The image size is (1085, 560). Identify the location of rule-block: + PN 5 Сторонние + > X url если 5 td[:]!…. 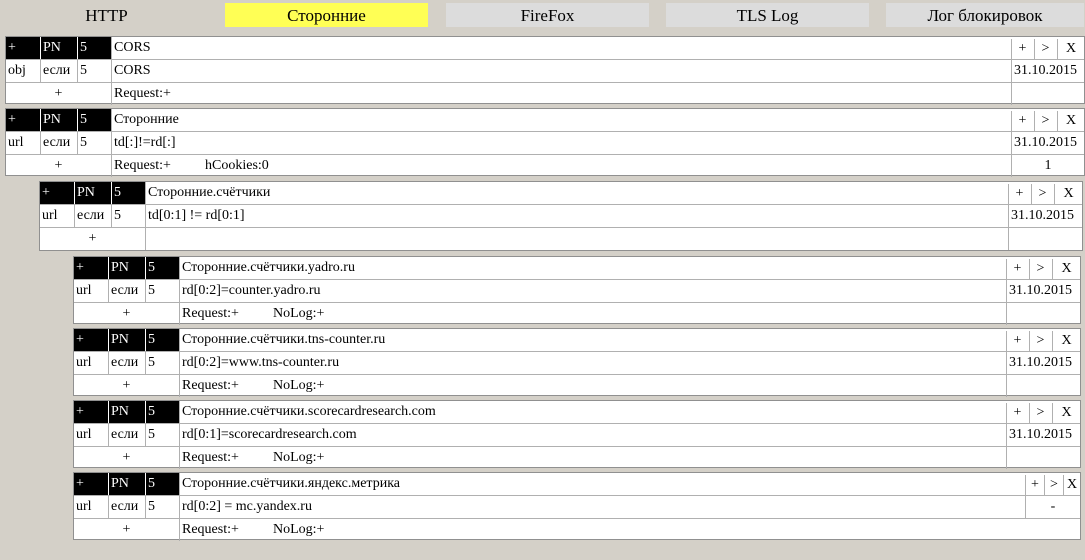
(545, 142).